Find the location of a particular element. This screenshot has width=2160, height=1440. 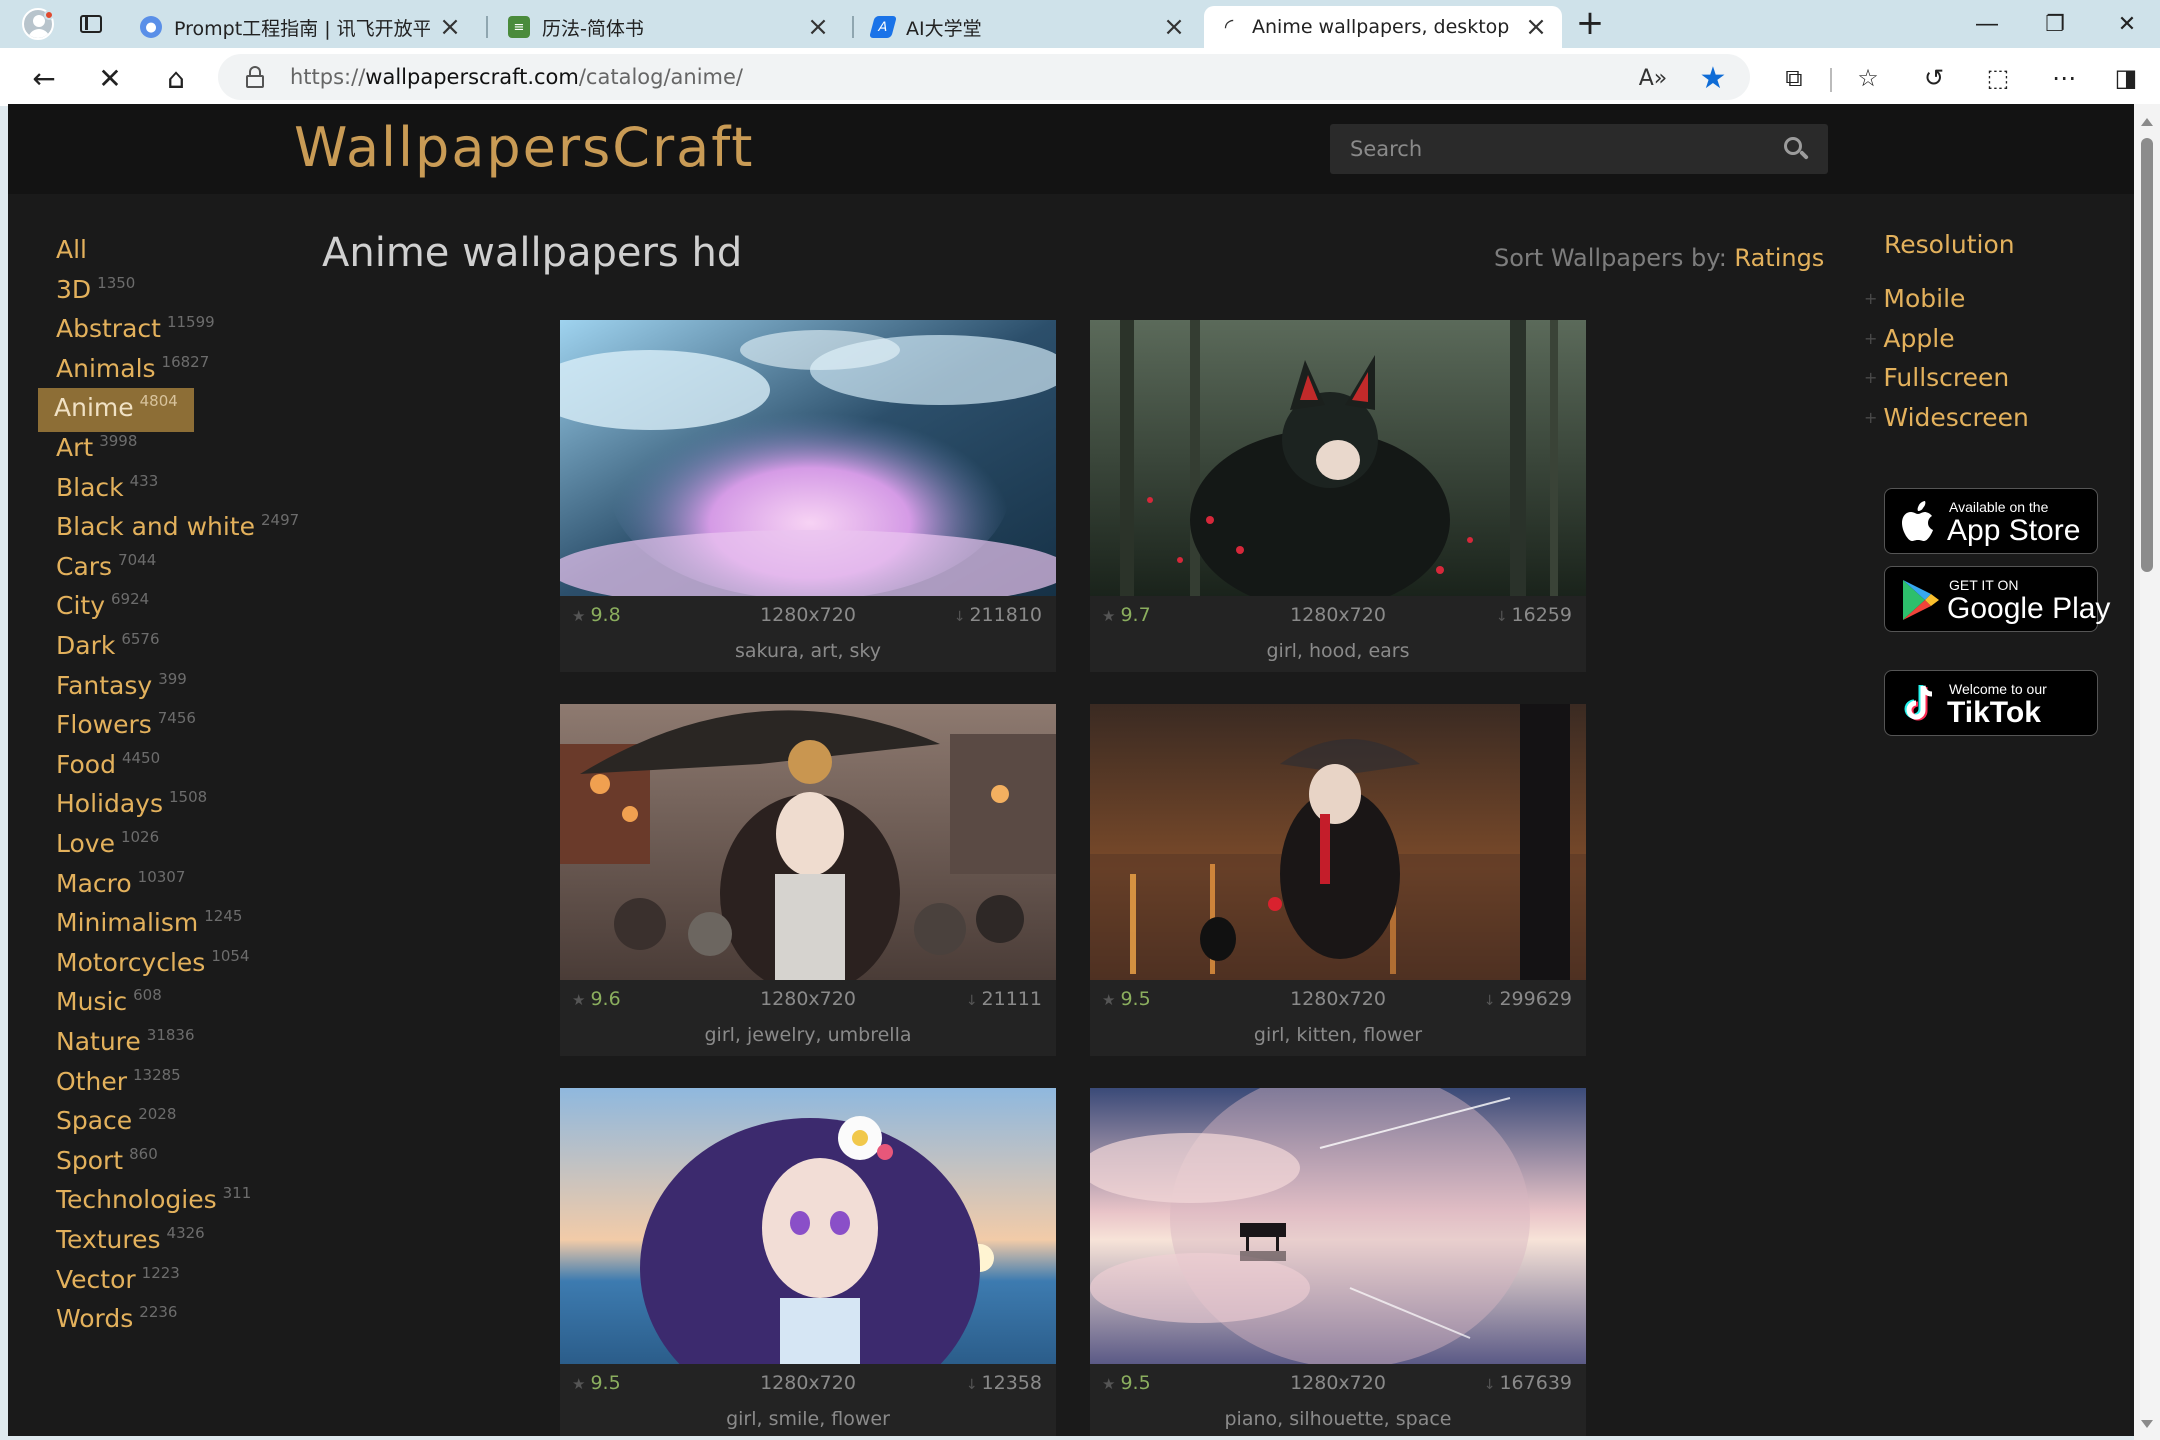

sort-value-link: Ratings is located at coordinates (1779, 258).